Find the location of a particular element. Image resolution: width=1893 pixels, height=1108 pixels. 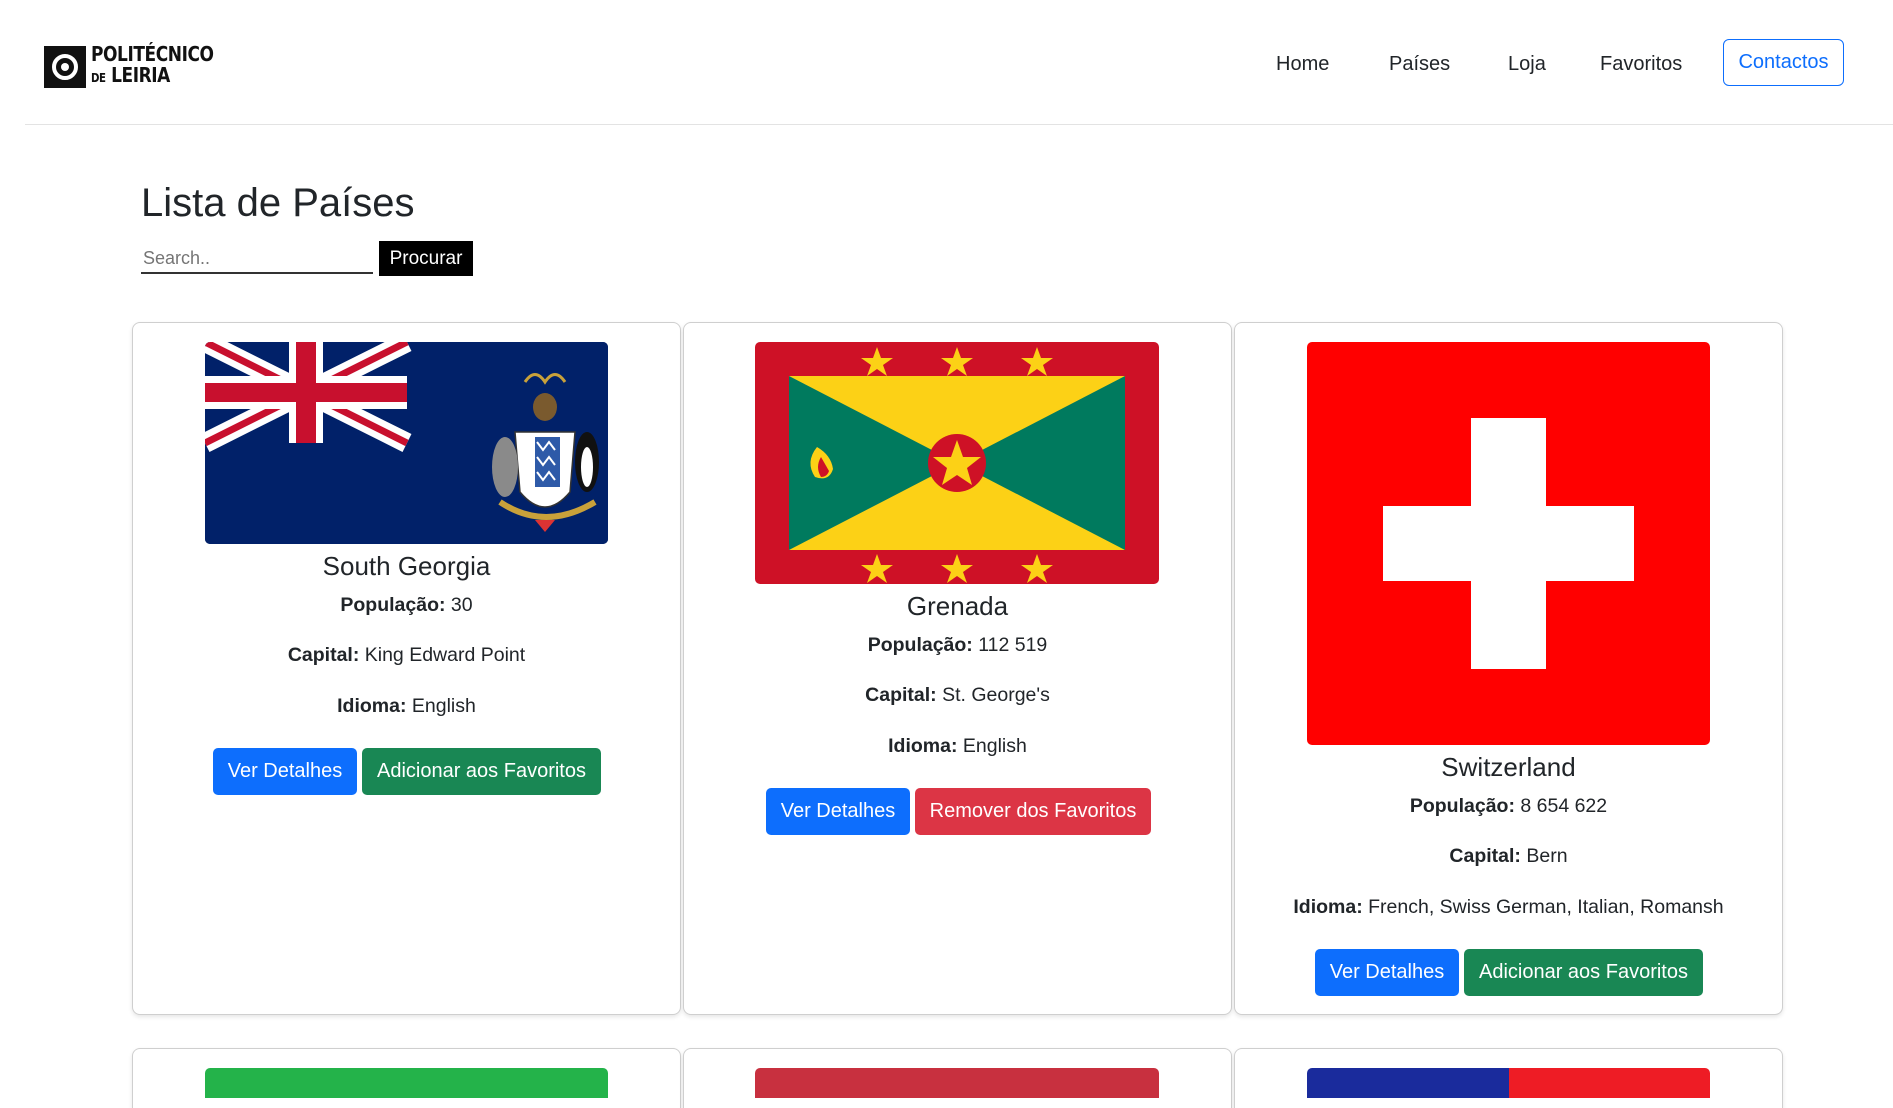

country-capital: Capital: St. George's is located at coordinates (957, 695).